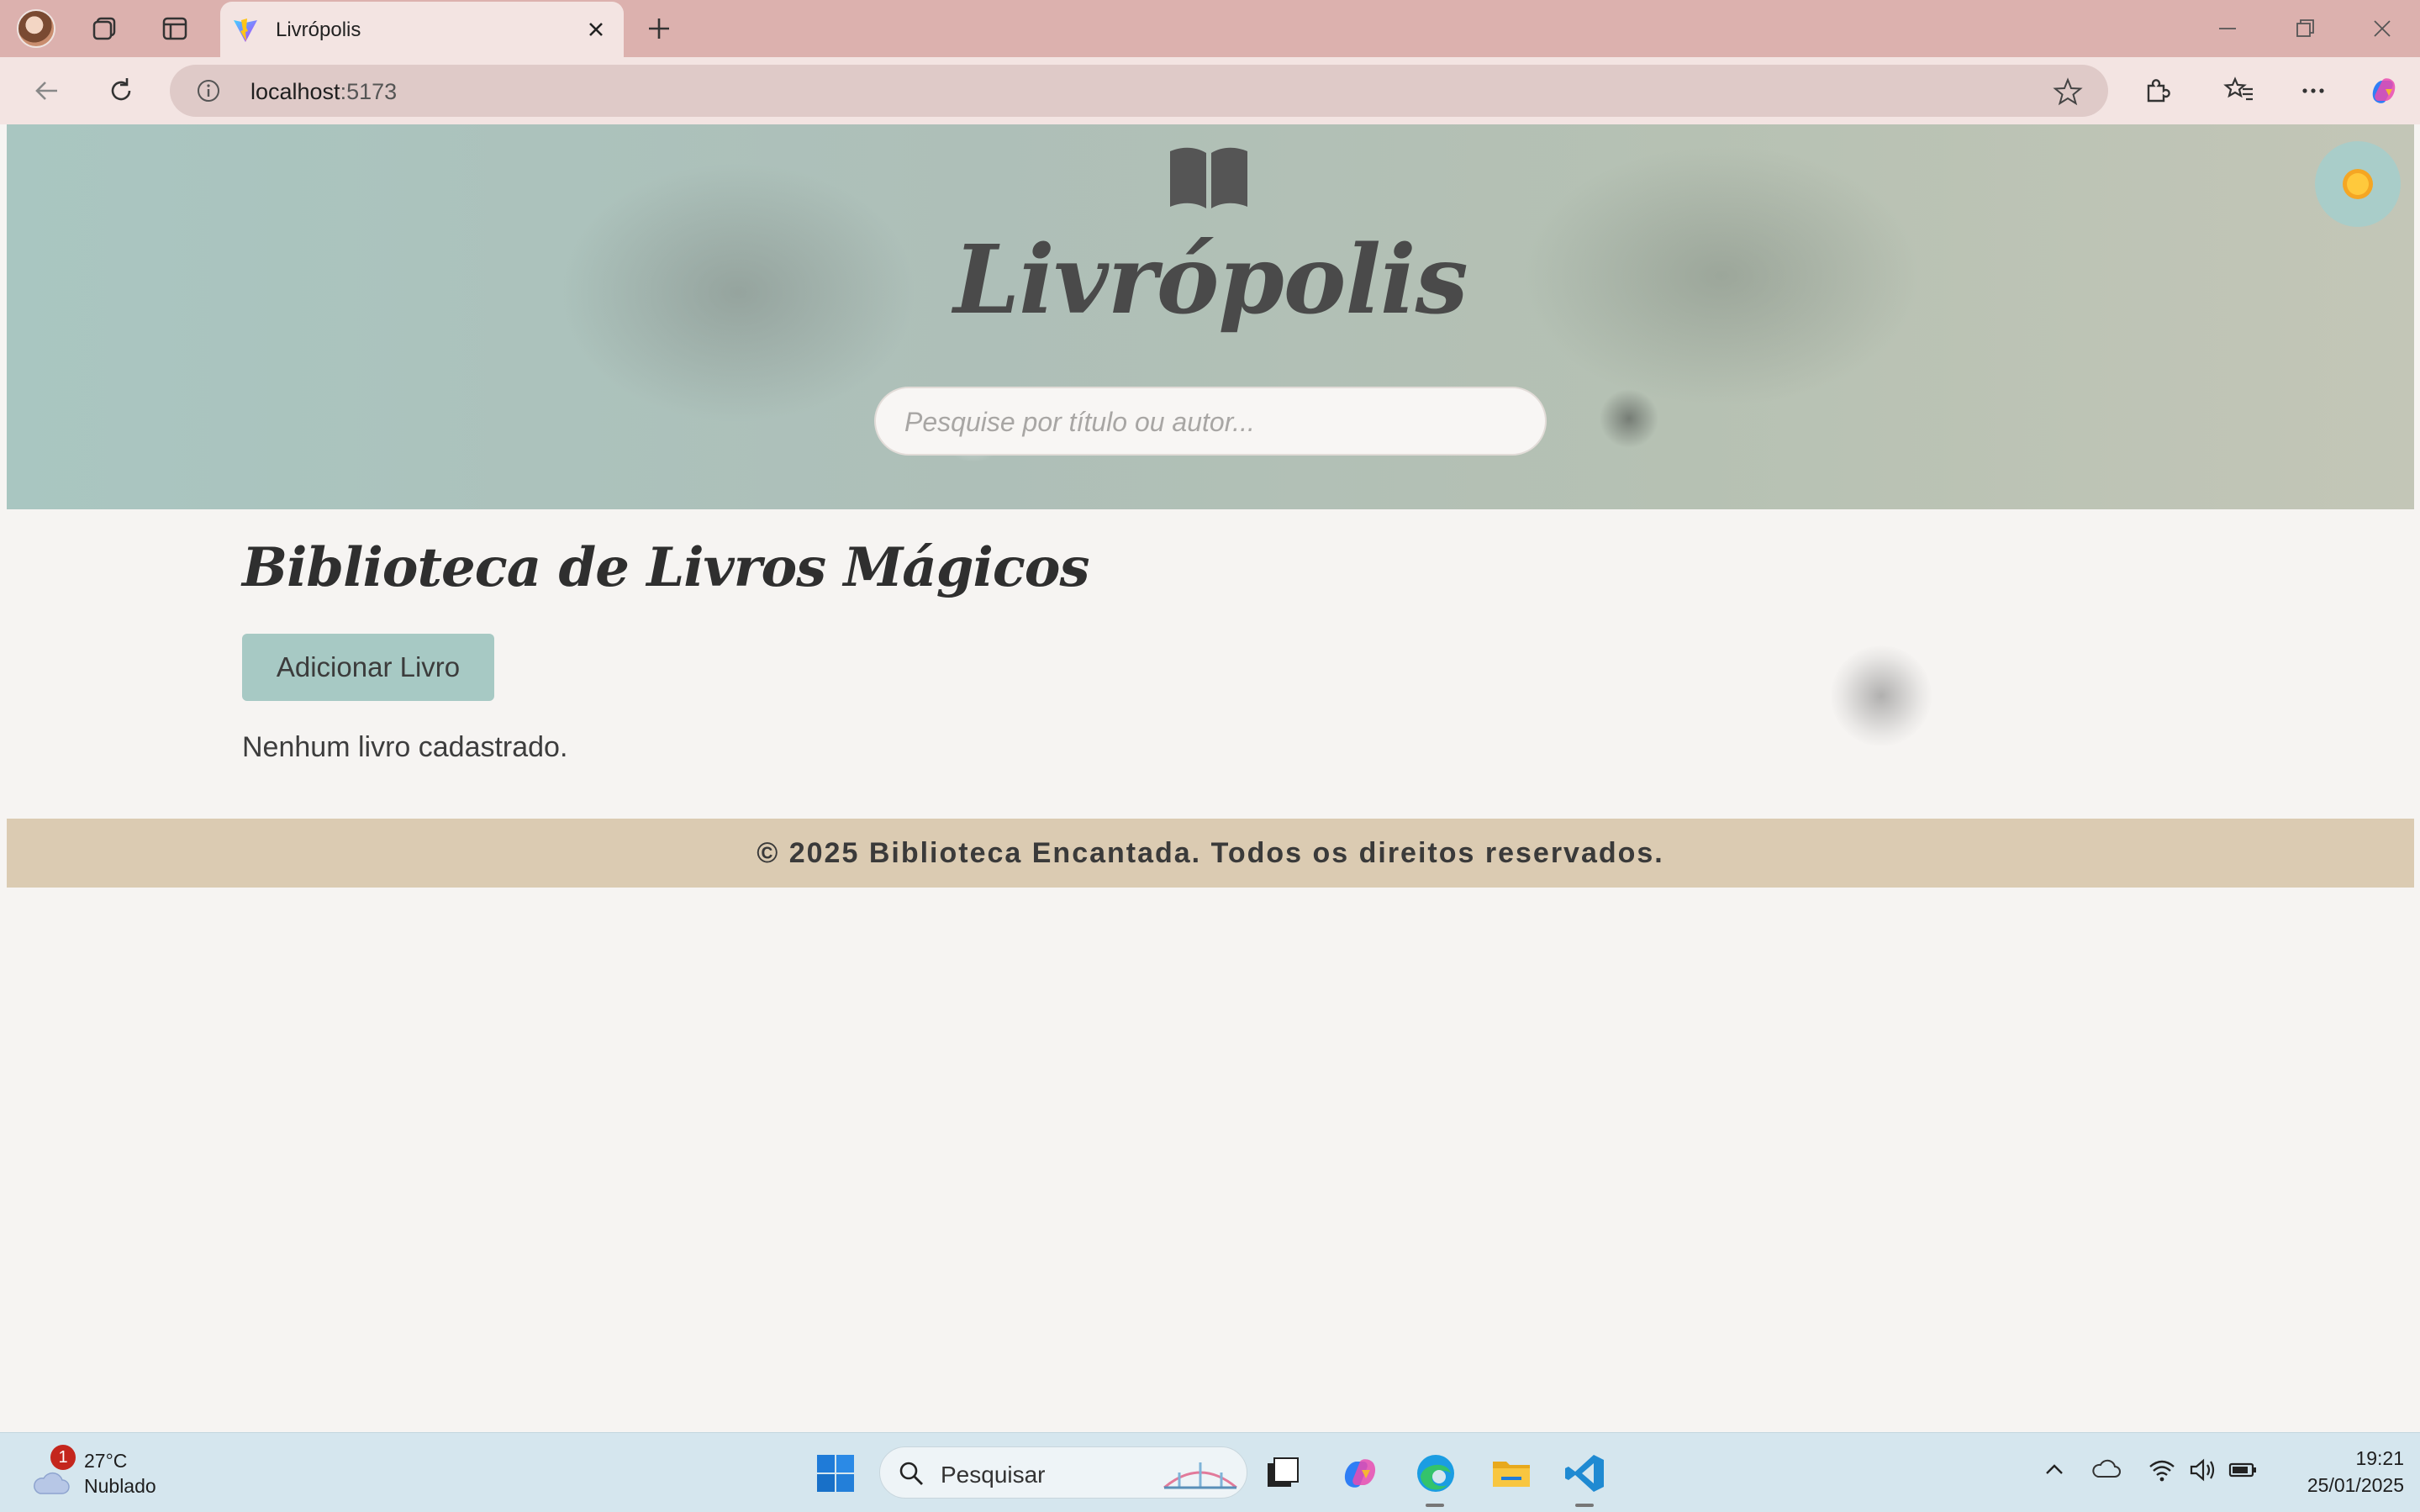 This screenshot has width=2420, height=1512. I want to click on site-info-icon, so click(208, 90).